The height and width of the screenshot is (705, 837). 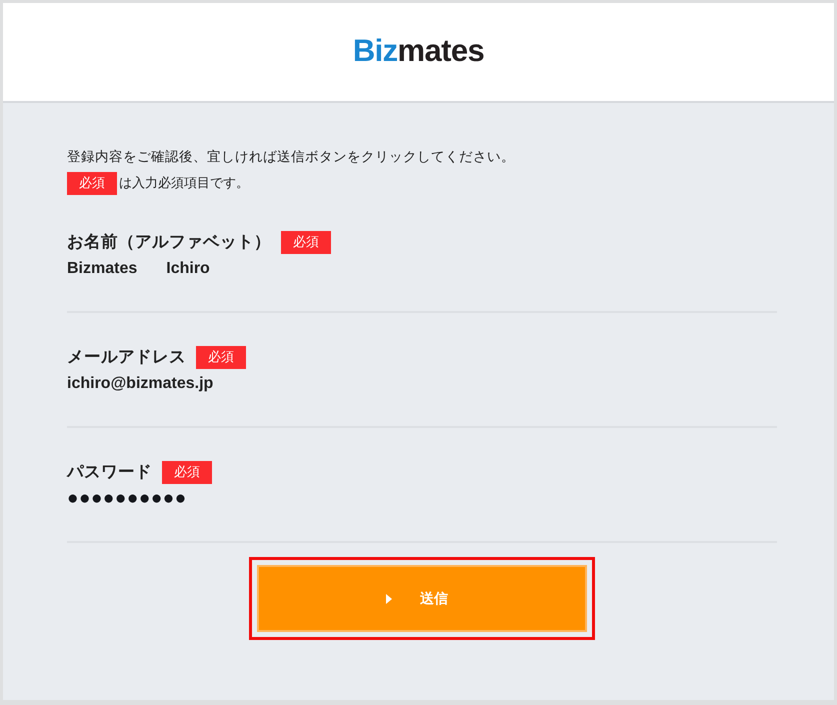 What do you see at coordinates (127, 499) in the screenshot?
I see `password-value: ●●●●●●●●●●` at bounding box center [127, 499].